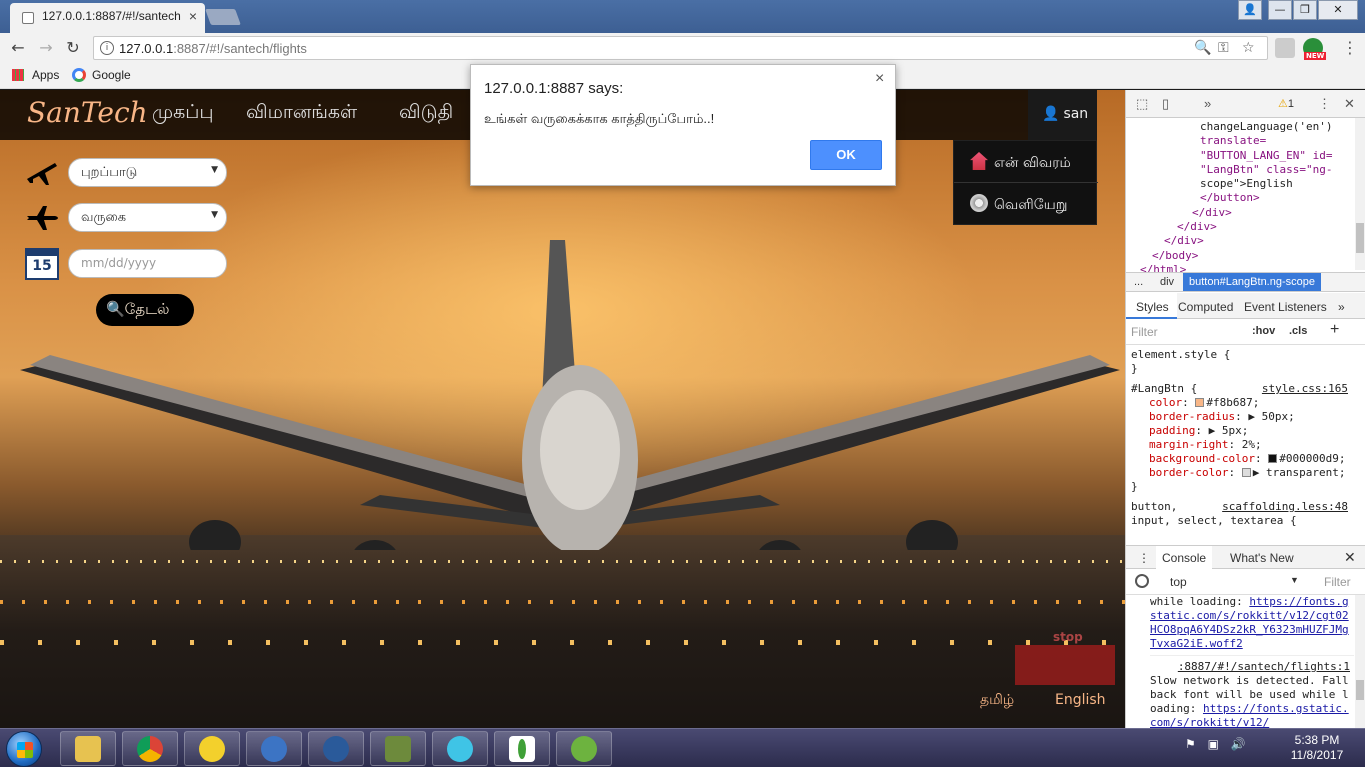  Describe the element at coordinates (1285, 48) in the screenshot. I see `extension-icon` at that location.